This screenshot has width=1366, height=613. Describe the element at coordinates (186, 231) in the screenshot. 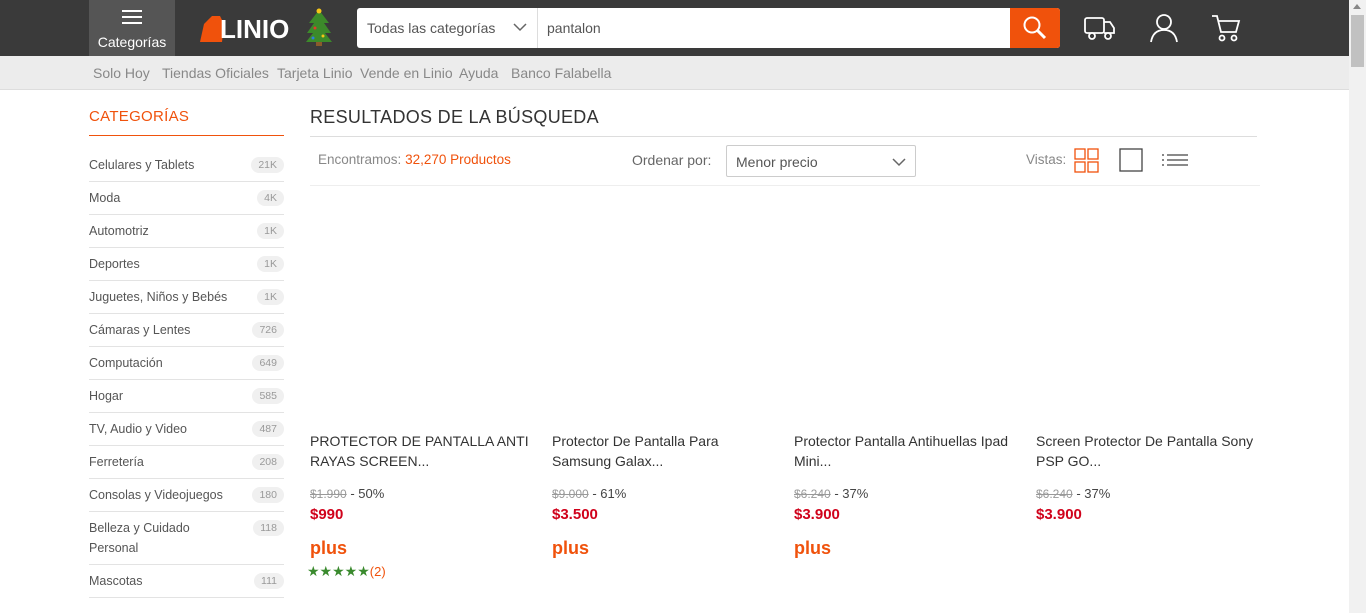

I see `sidebar-item-automotriz: Automotriz 1K` at that location.